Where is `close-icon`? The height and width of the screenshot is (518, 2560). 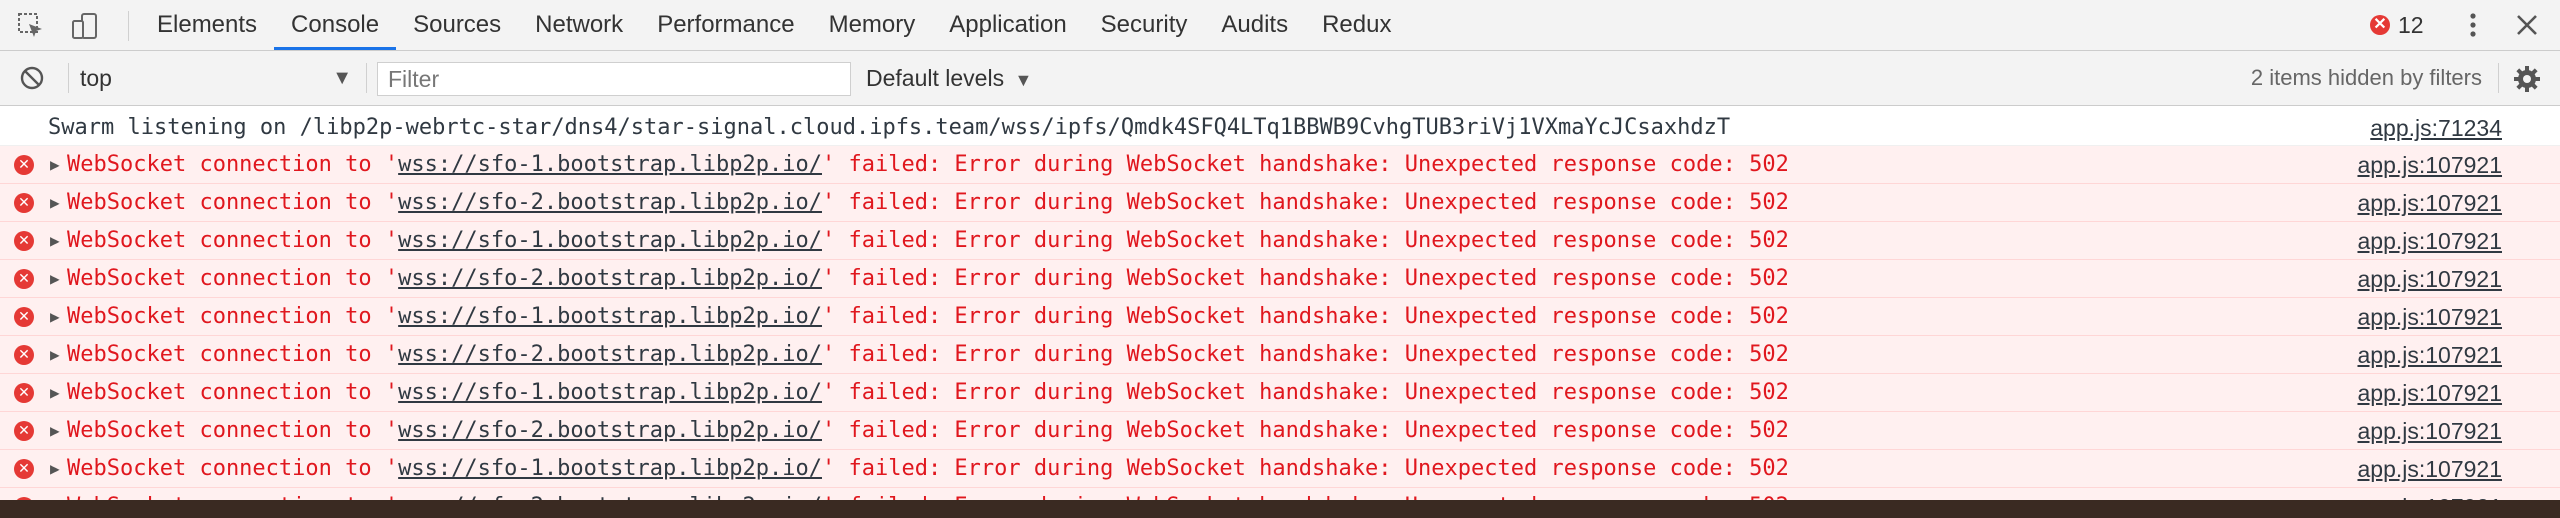 close-icon is located at coordinates (2527, 25).